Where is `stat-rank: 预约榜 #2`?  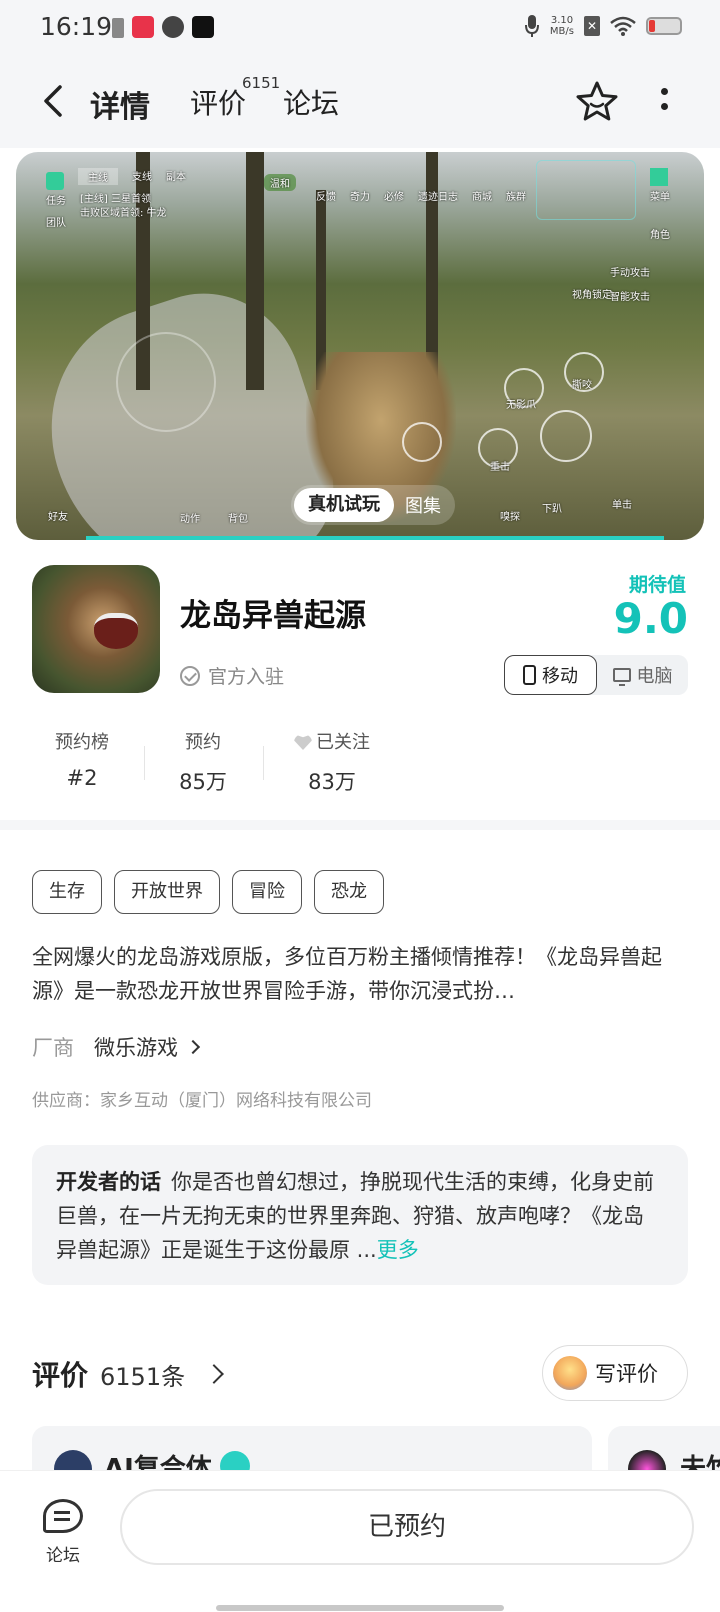
stat-rank: 预约榜 #2 is located at coordinates (82, 759).